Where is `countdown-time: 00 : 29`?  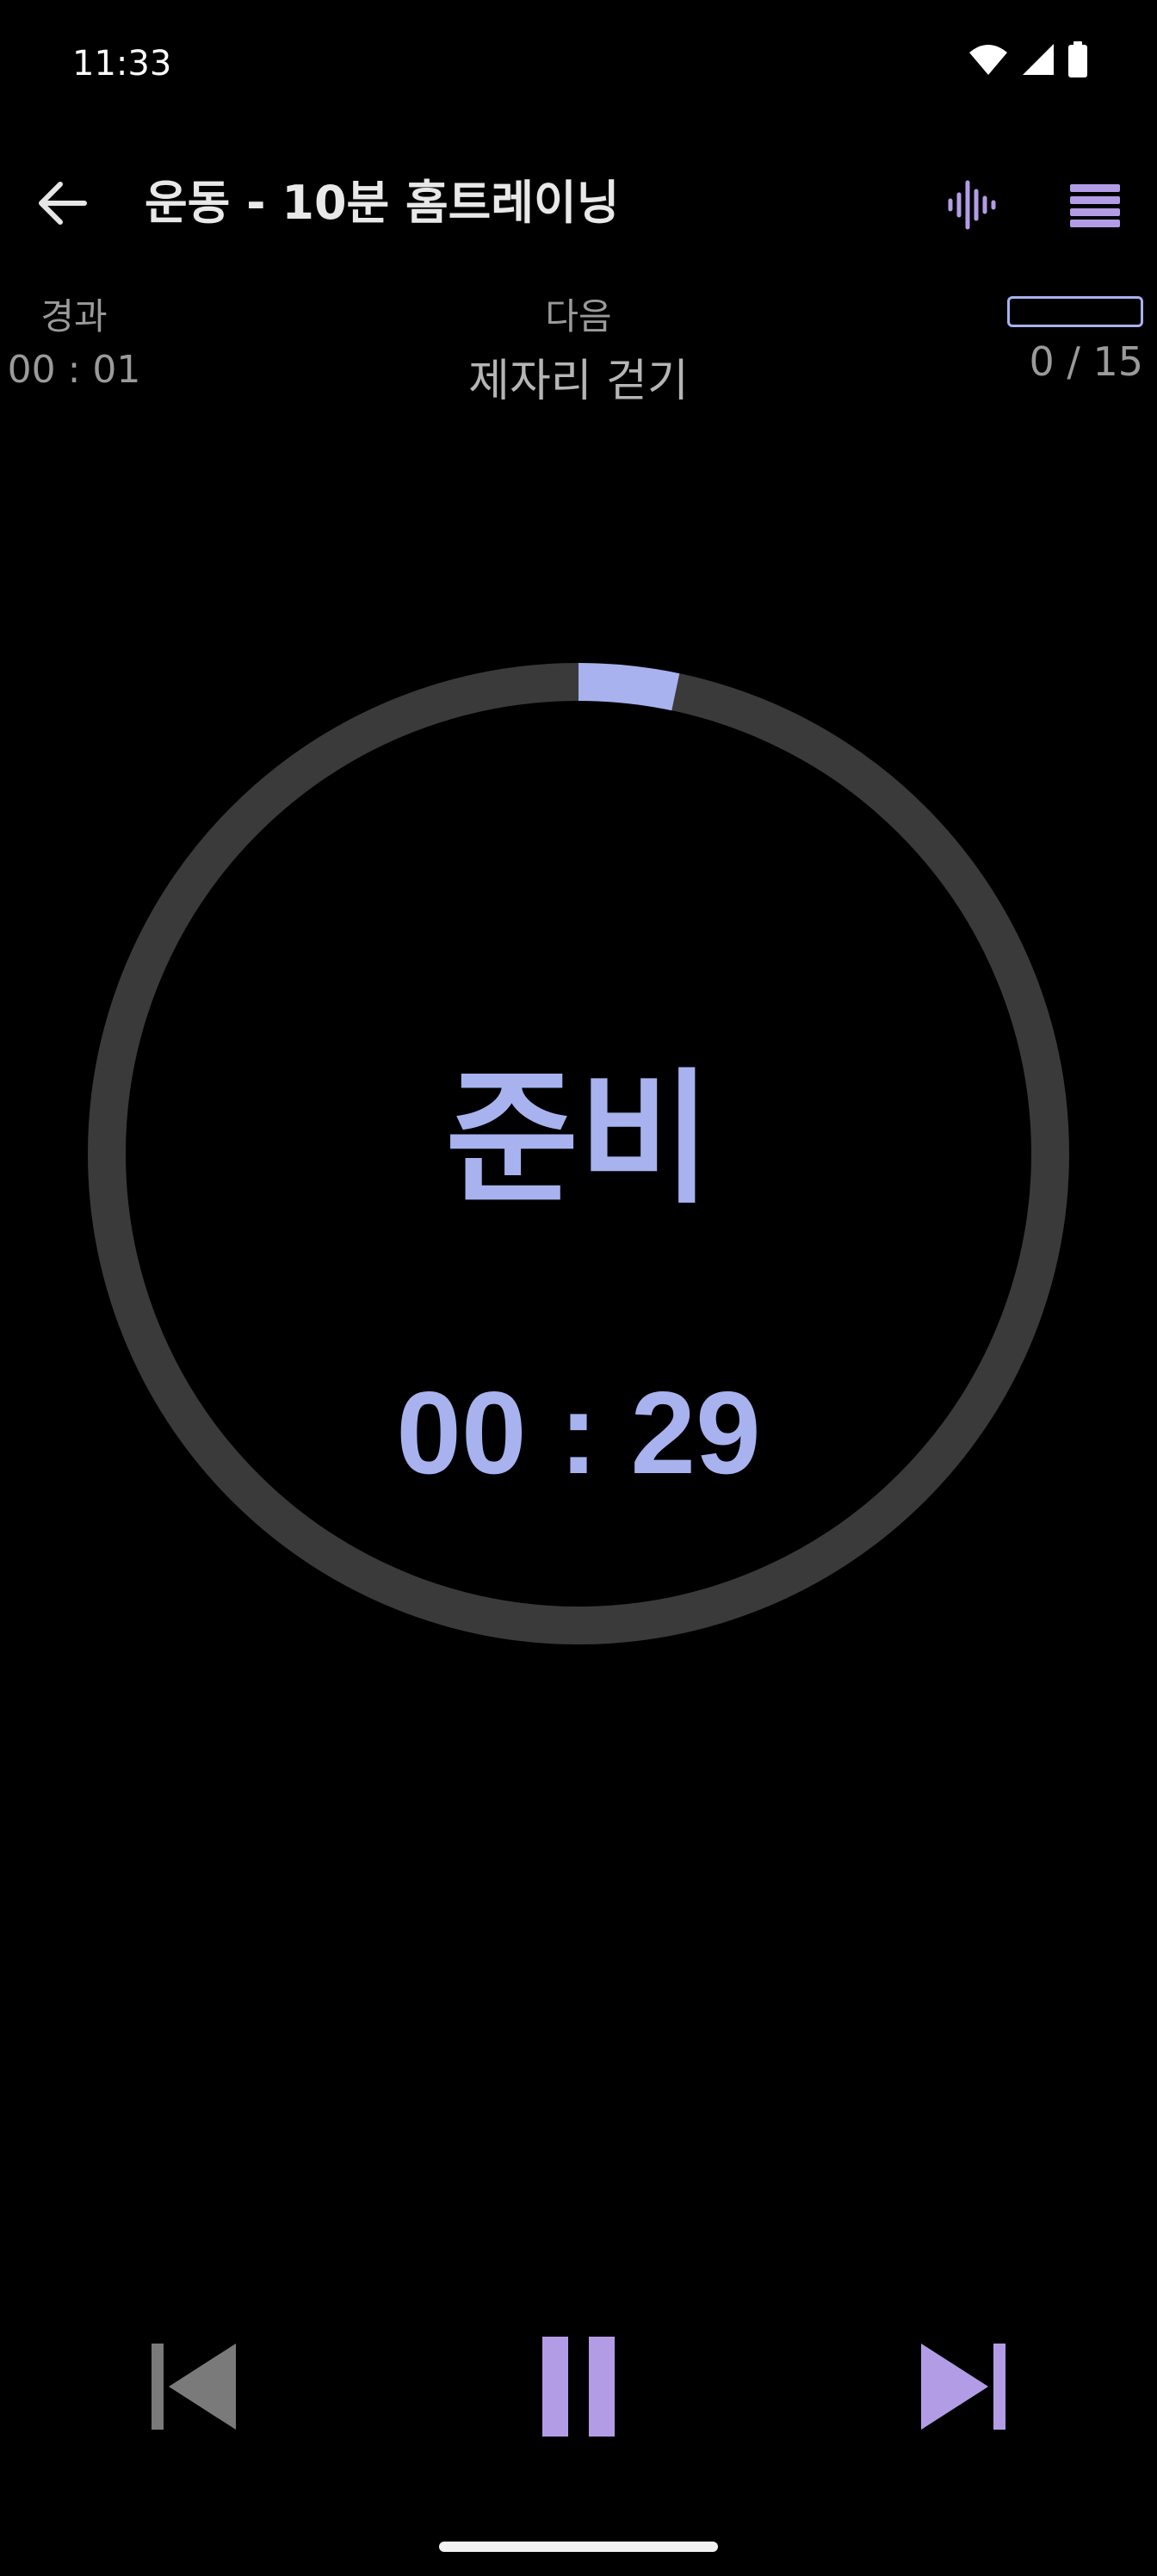 countdown-time: 00 : 29 is located at coordinates (579, 1432).